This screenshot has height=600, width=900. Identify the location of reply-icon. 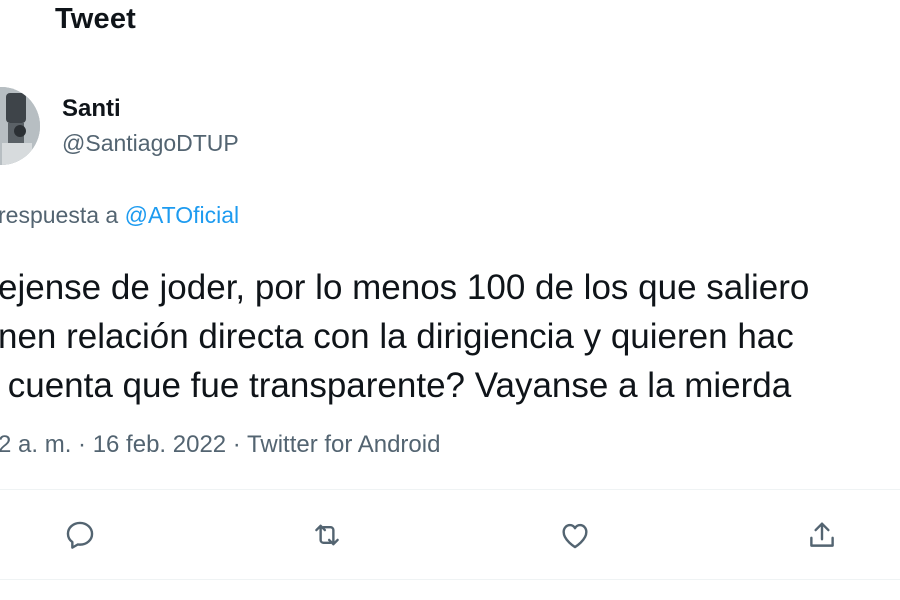
(80, 535).